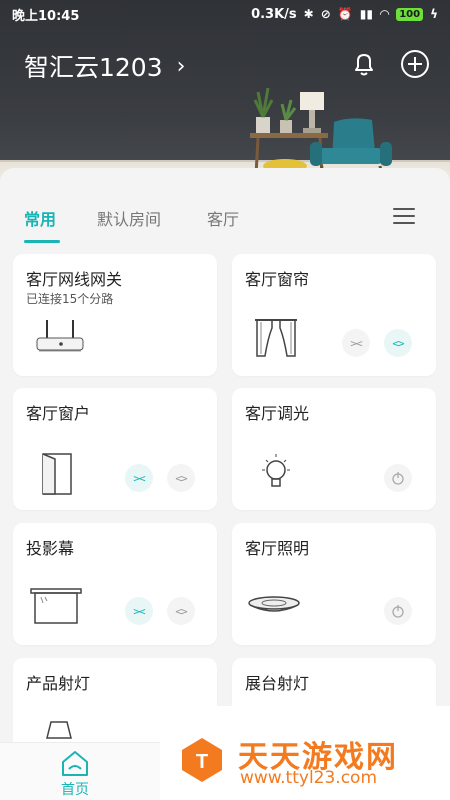 The image size is (450, 800). Describe the element at coordinates (274, 14) in the screenshot. I see `network-speed: 0.3K/s` at that location.